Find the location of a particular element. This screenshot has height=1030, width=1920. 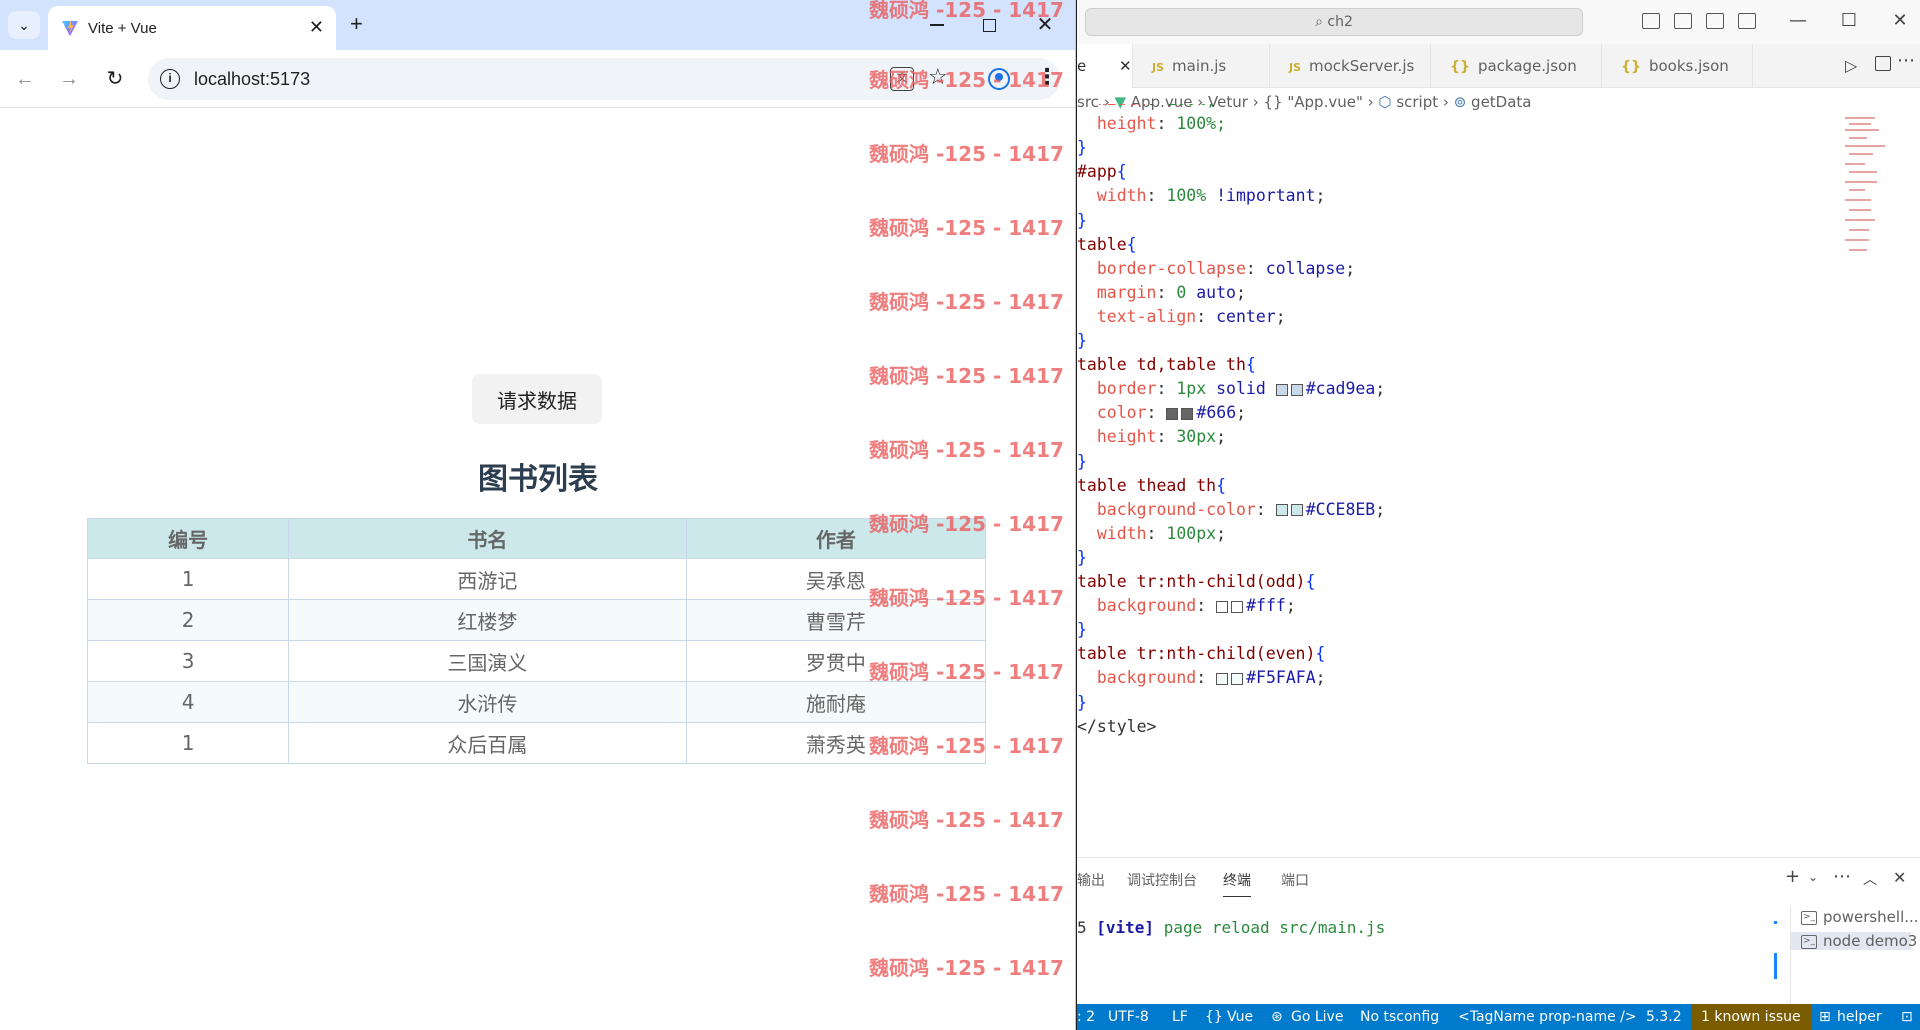

tab-debug-console: 调试控制台 is located at coordinates (1162, 880).